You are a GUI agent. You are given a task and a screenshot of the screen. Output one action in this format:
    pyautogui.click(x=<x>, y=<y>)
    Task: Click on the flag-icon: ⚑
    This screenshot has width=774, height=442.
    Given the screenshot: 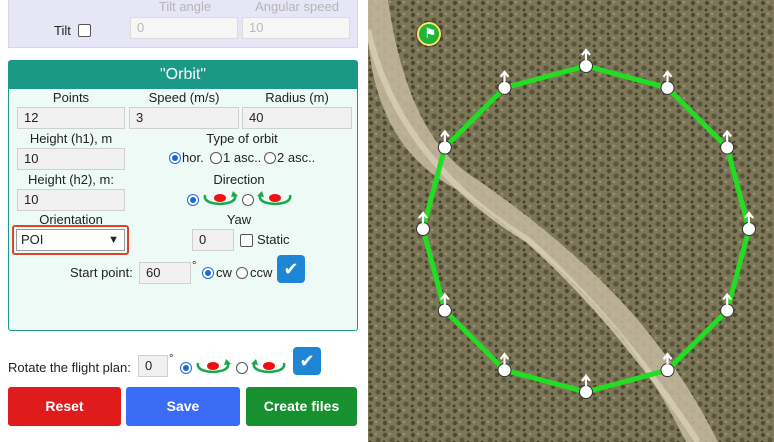 What is the action you would take?
    pyautogui.click(x=430, y=33)
    